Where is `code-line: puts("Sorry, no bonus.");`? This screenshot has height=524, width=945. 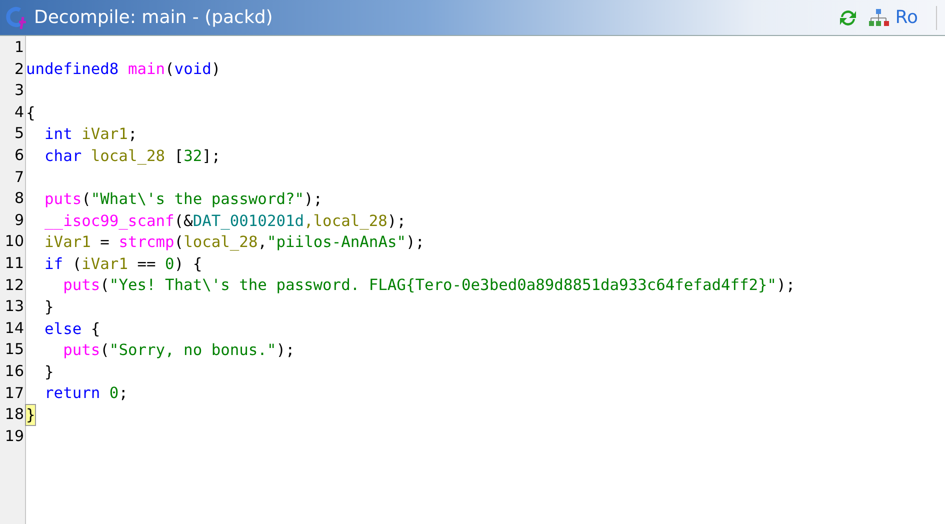 code-line: puts("Sorry, no bonus."); is located at coordinates (178, 350).